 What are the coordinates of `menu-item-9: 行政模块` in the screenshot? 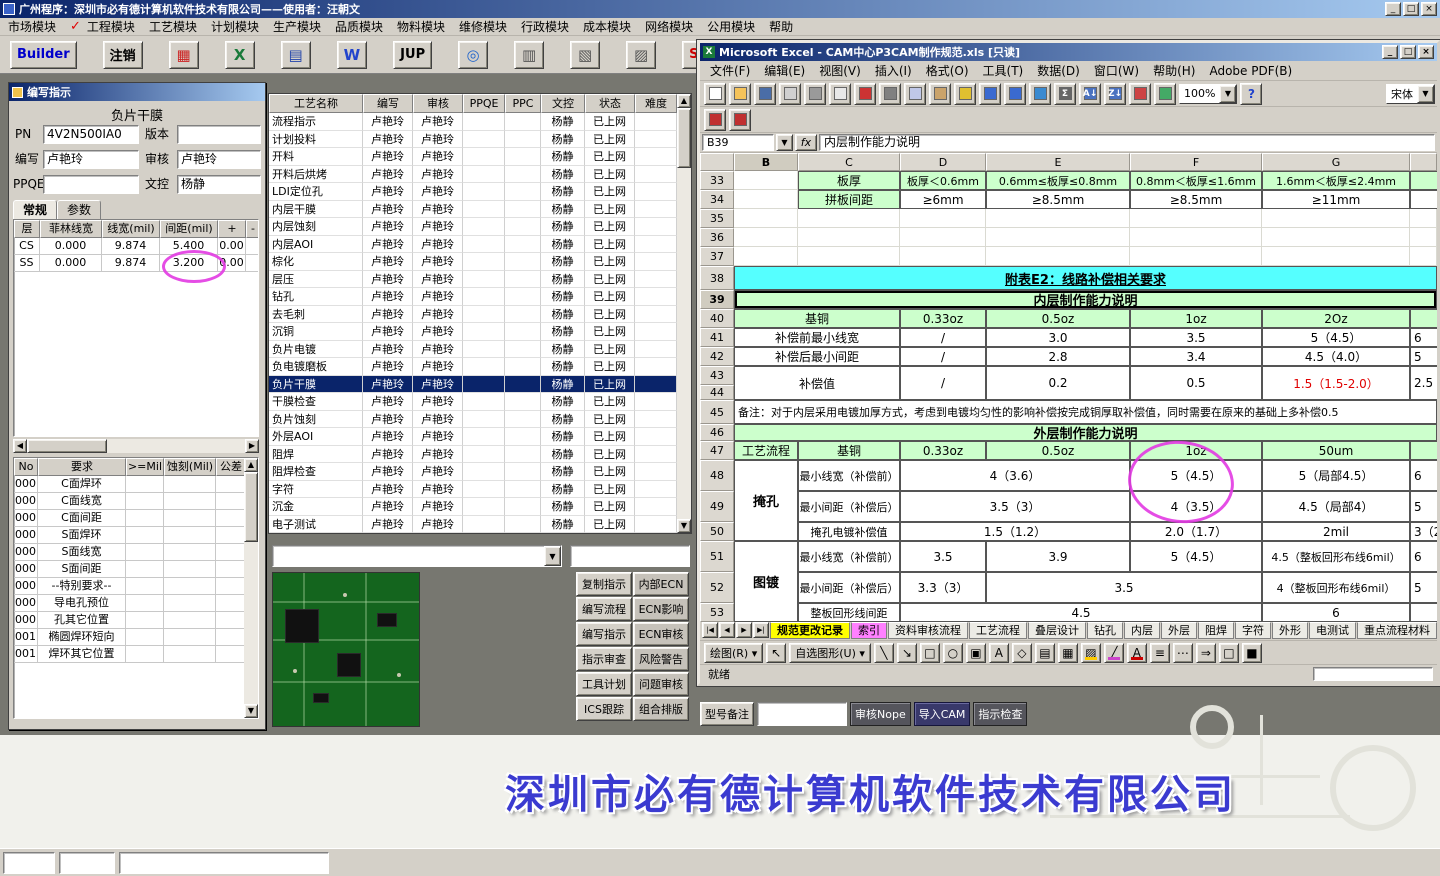 It's located at (545, 26).